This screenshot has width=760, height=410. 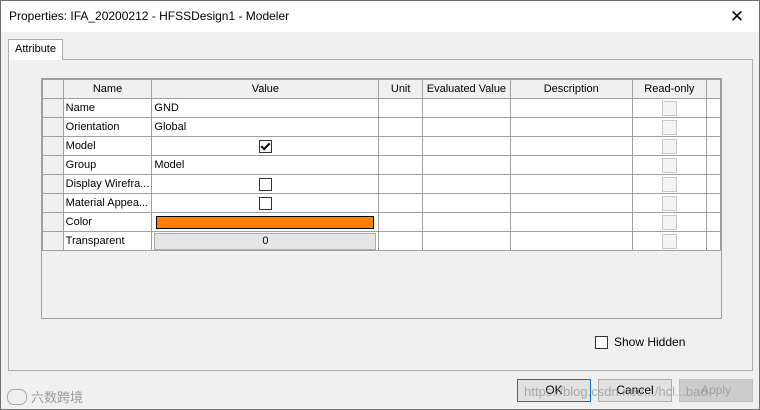 I want to click on column-header-unit: Unit, so click(x=400, y=89).